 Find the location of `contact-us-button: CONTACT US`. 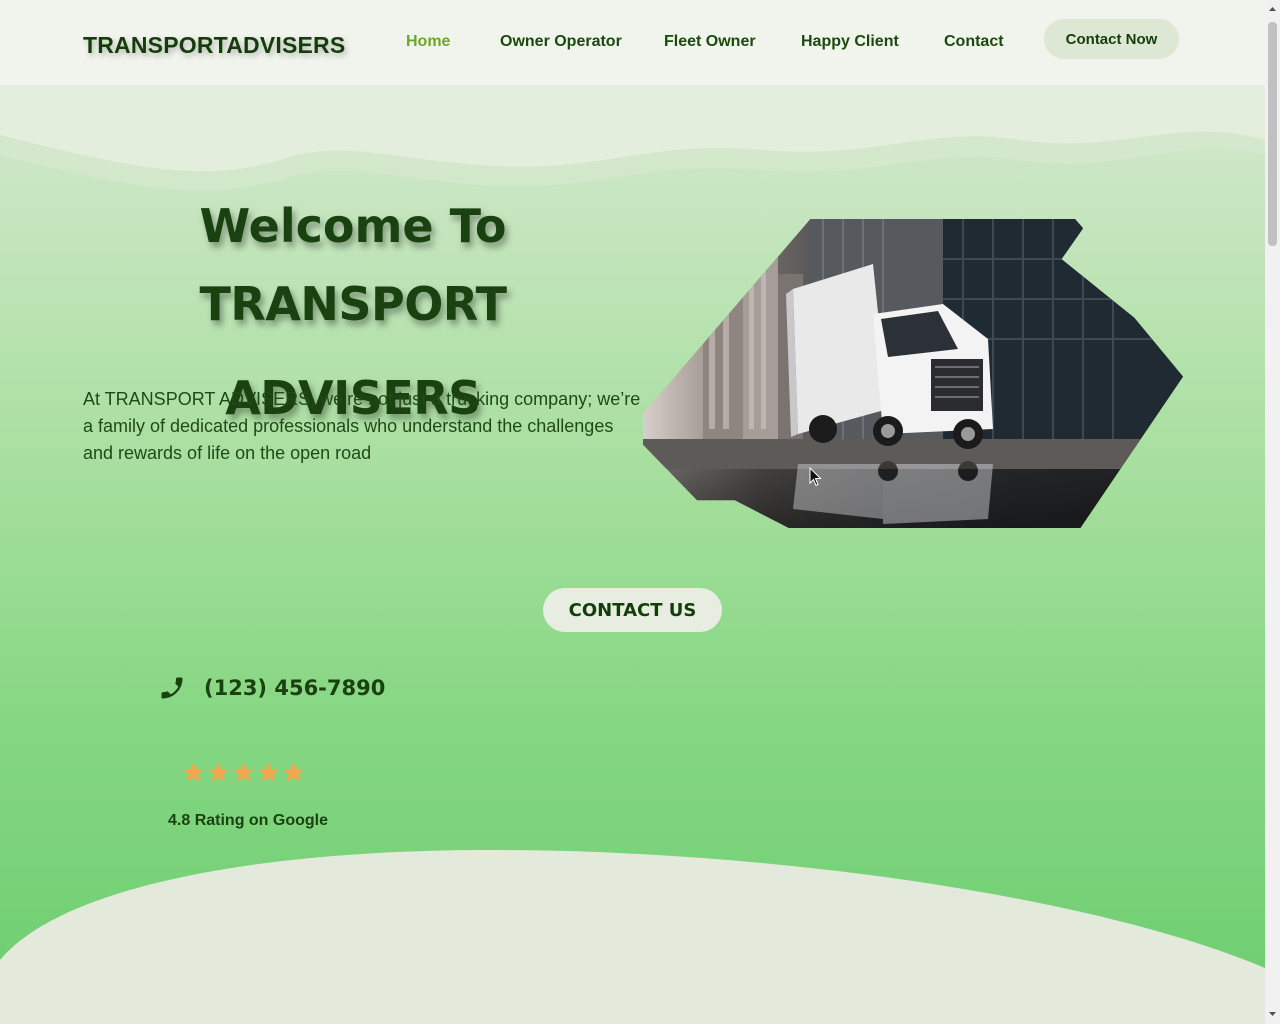

contact-us-button: CONTACT US is located at coordinates (632, 610).